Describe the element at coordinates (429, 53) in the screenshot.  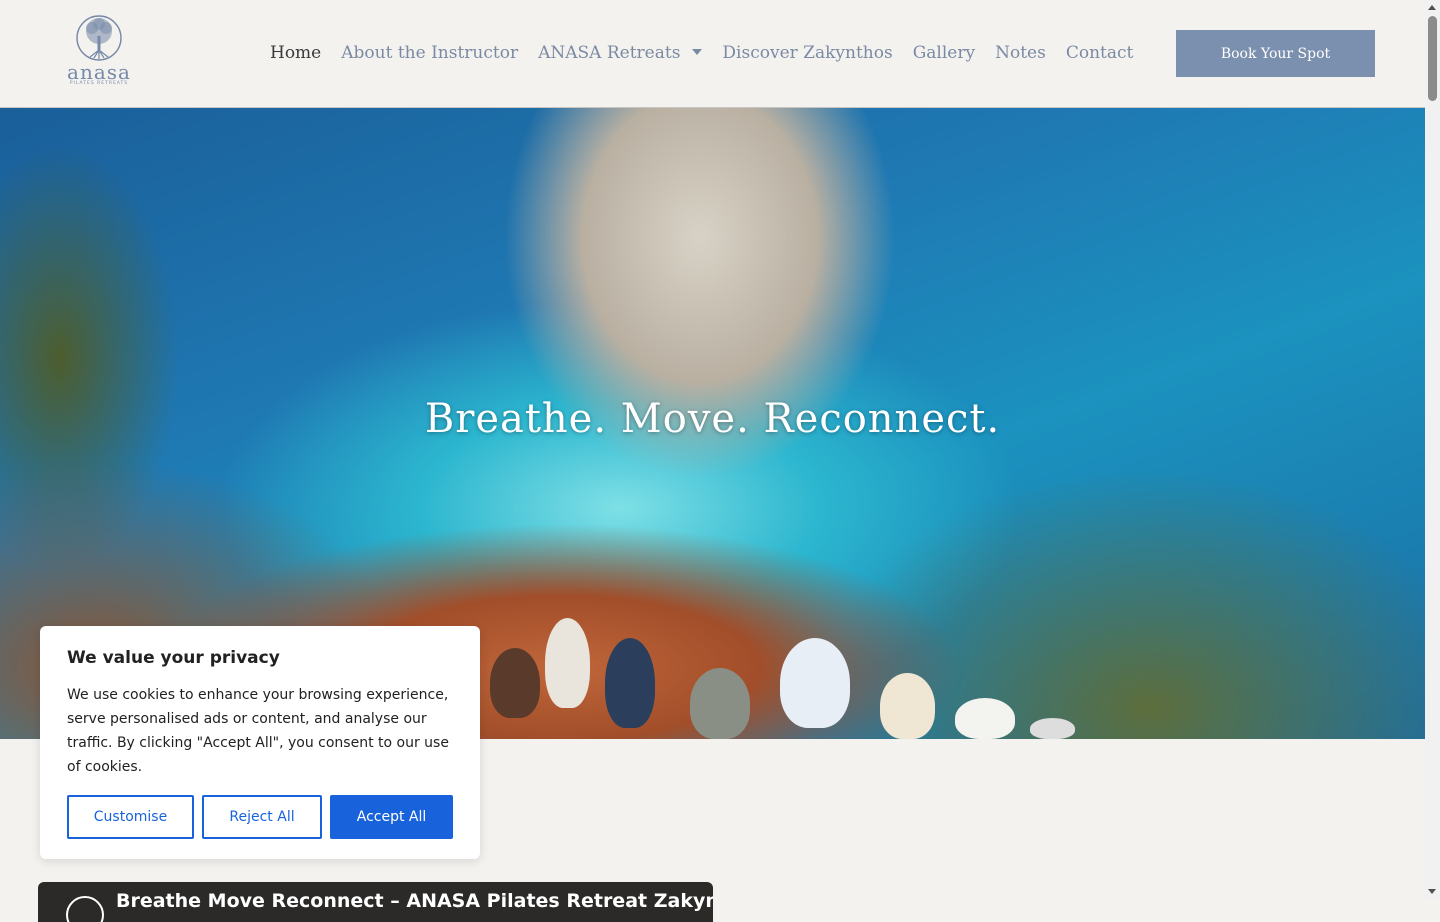
I see `nav-item-about-instructor: About the Instructor` at that location.